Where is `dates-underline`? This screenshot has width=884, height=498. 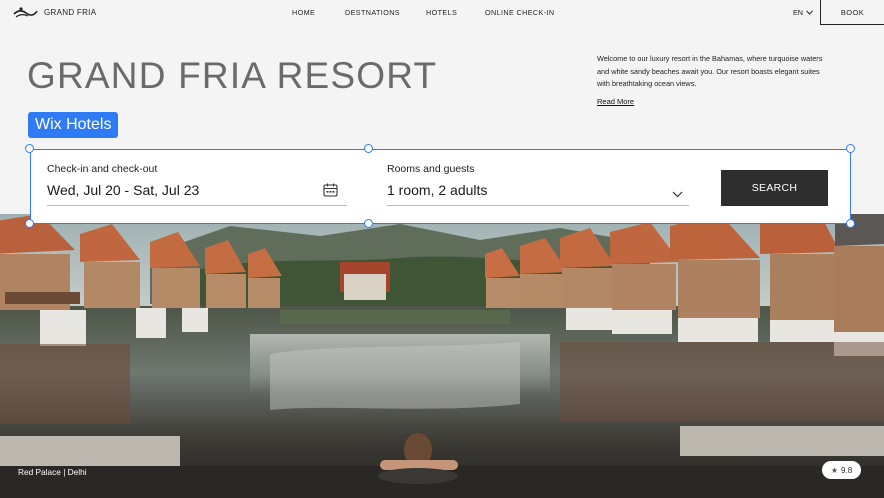
dates-underline is located at coordinates (197, 205).